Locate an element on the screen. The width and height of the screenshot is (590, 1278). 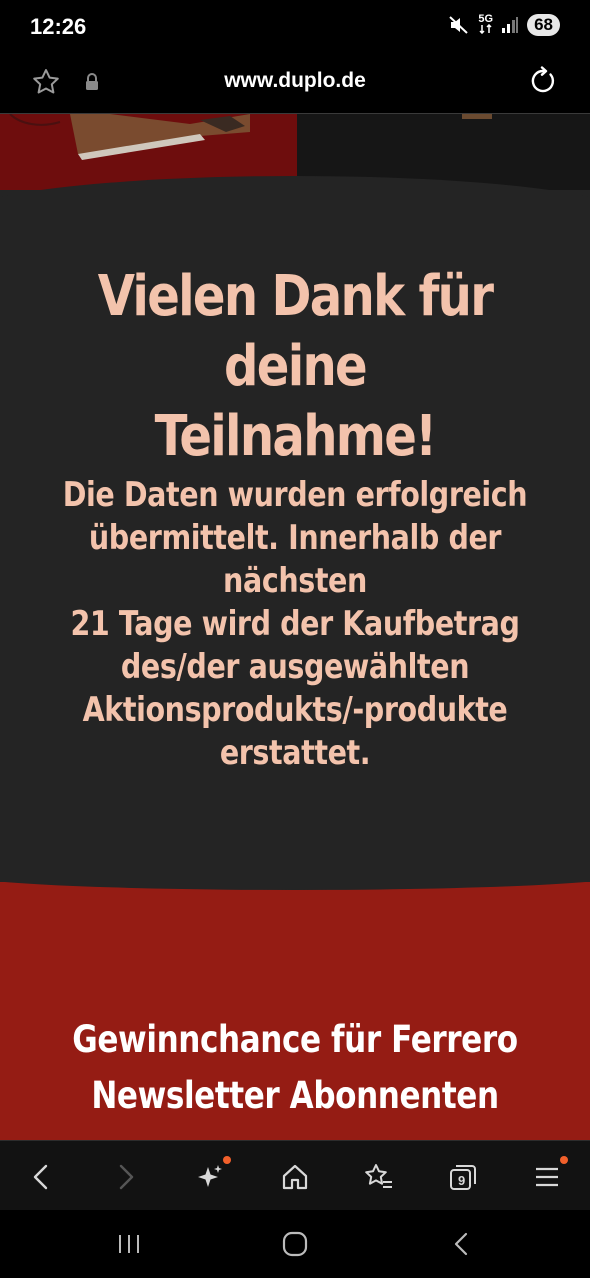
mute-icon is located at coordinates (459, 25).